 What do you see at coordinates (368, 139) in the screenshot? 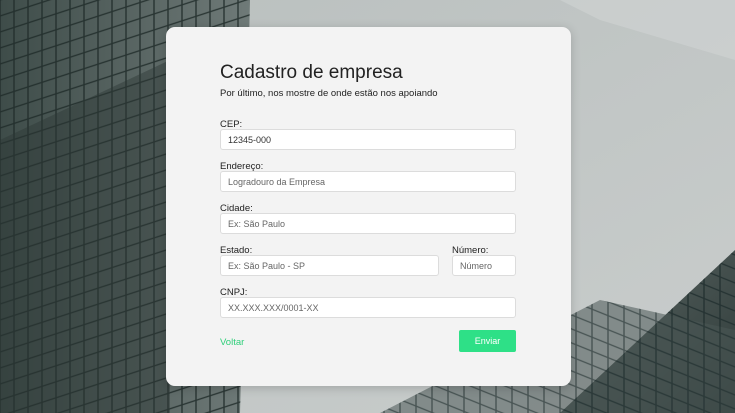
I see `cep-field` at bounding box center [368, 139].